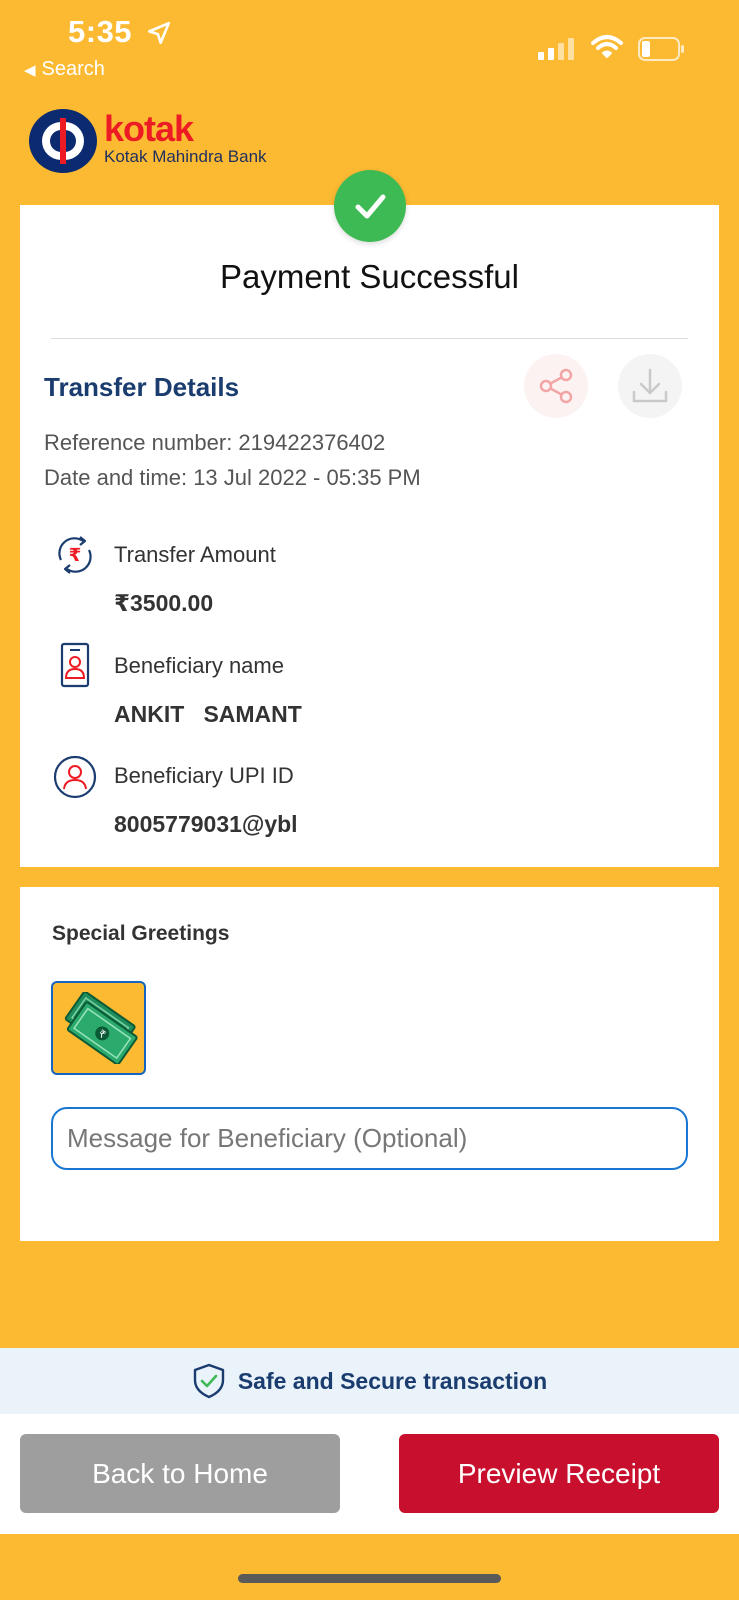 The height and width of the screenshot is (1600, 739). I want to click on cash-notes-icon: ₹, so click(101, 1028).